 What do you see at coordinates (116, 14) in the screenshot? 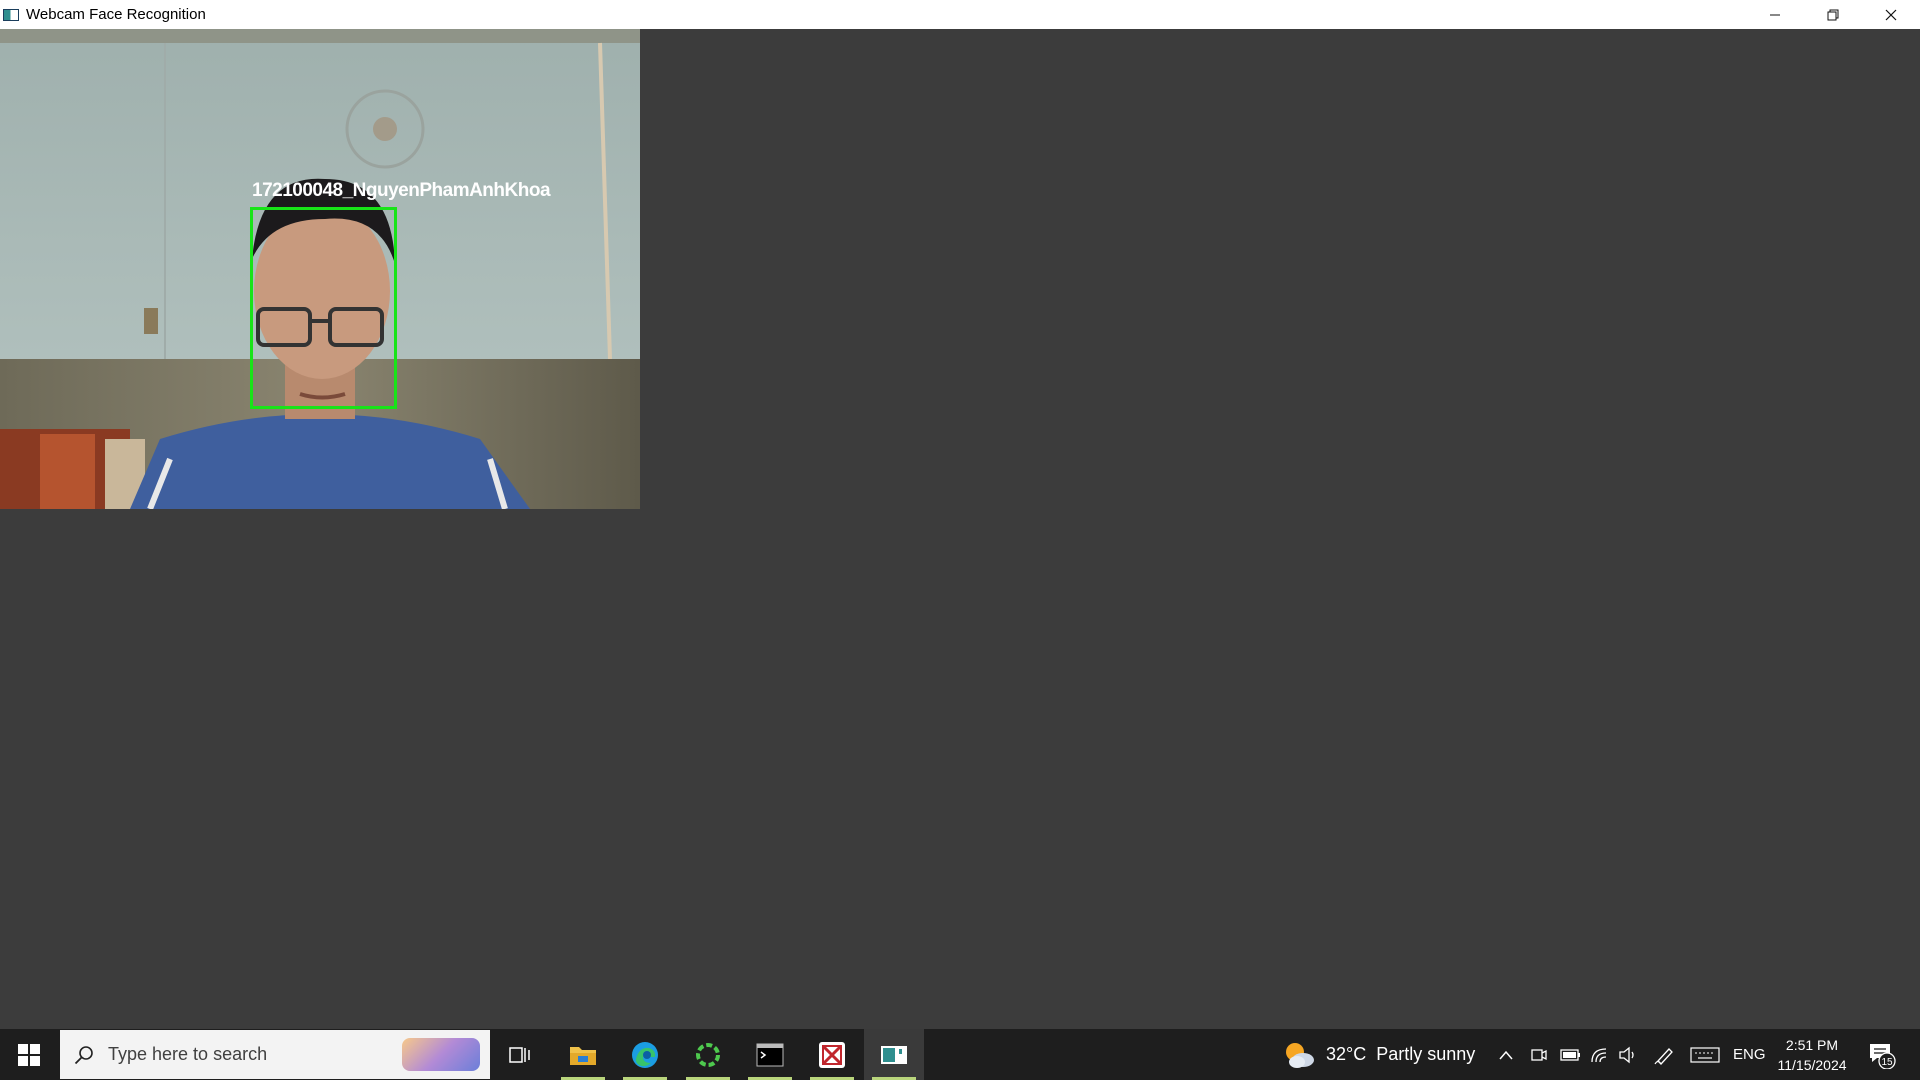
I see `window-title: Webcam Face Recognition` at bounding box center [116, 14].